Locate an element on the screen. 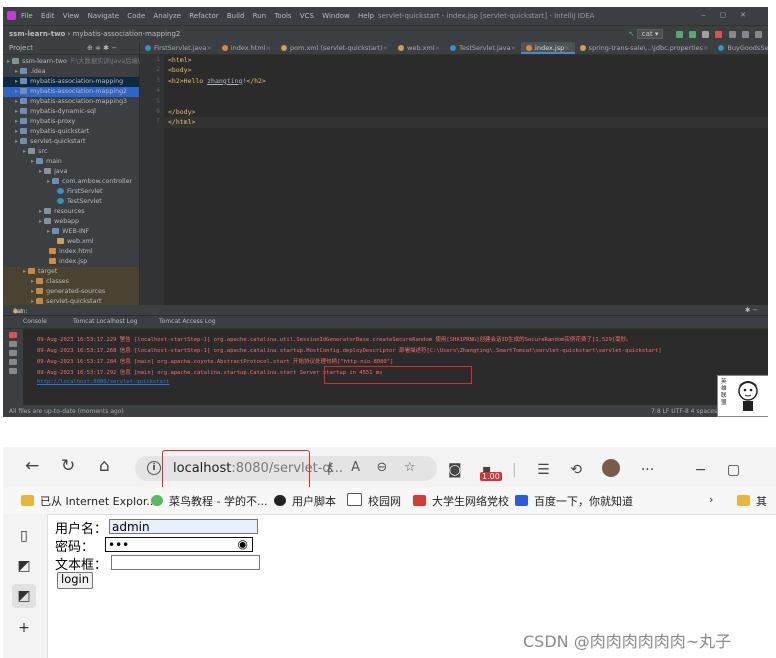  reveal-password-icon: ◉ is located at coordinates (243, 544).